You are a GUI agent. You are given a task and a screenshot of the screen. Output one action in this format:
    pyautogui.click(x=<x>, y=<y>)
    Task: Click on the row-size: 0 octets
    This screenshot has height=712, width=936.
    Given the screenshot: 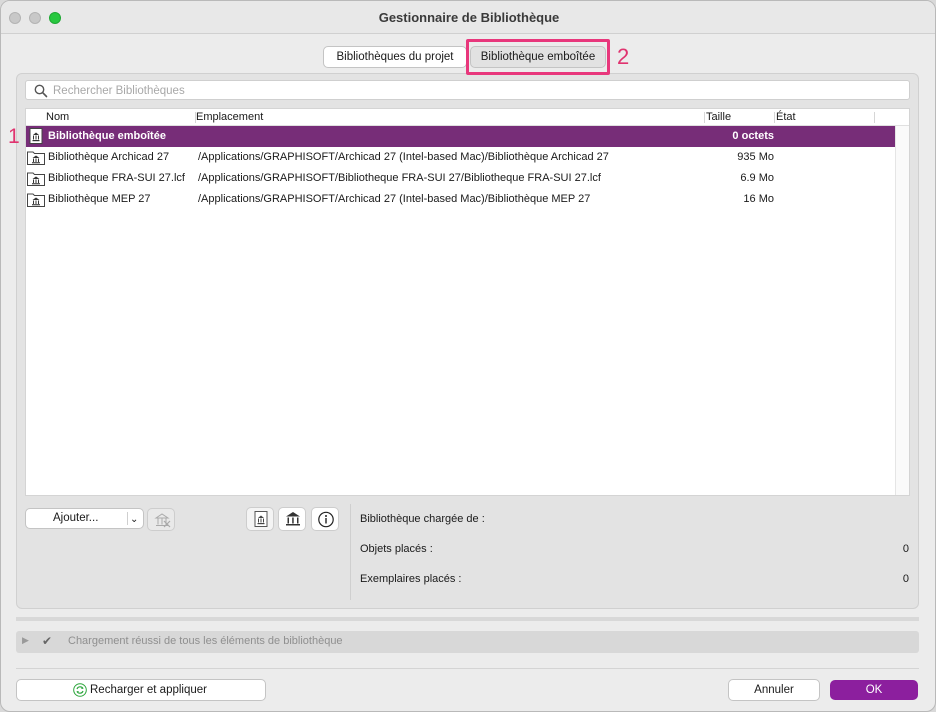 What is the action you would take?
    pyautogui.click(x=753, y=136)
    